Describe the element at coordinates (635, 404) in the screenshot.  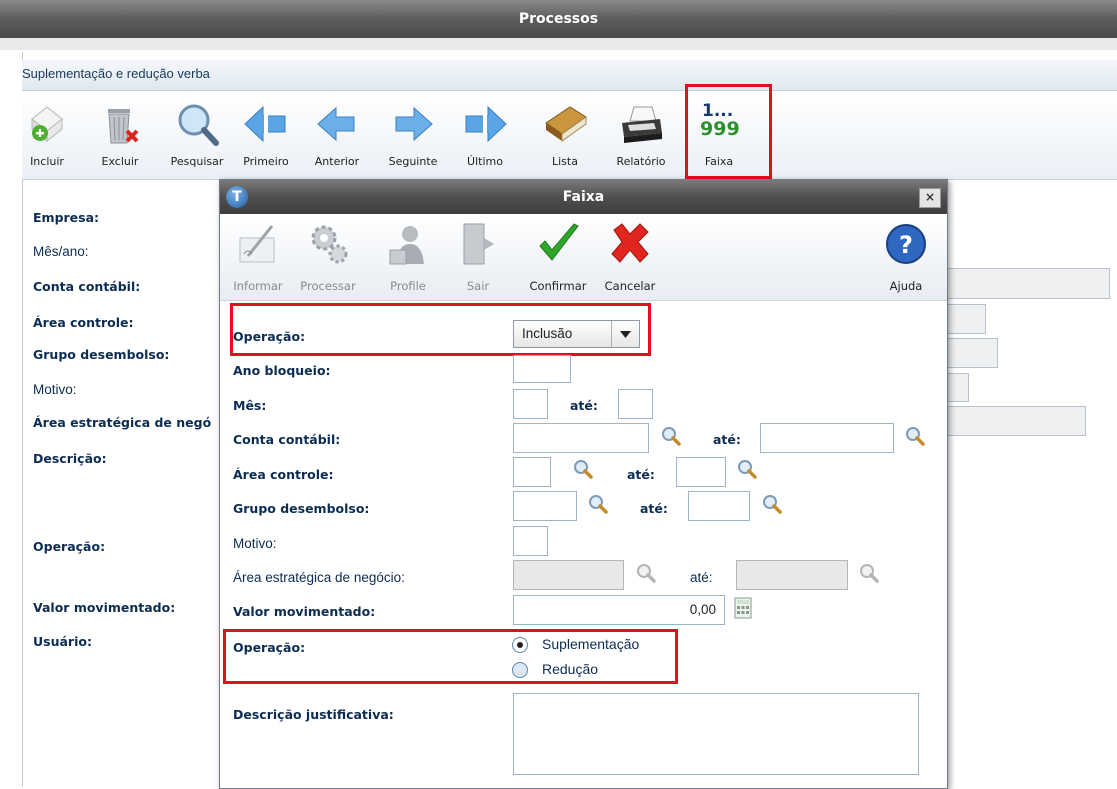
I see `mes-to-input` at that location.